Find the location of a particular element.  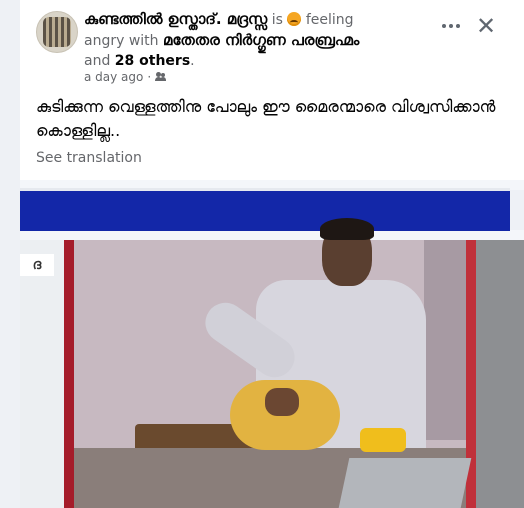

video-red-frame-left is located at coordinates (69, 374).